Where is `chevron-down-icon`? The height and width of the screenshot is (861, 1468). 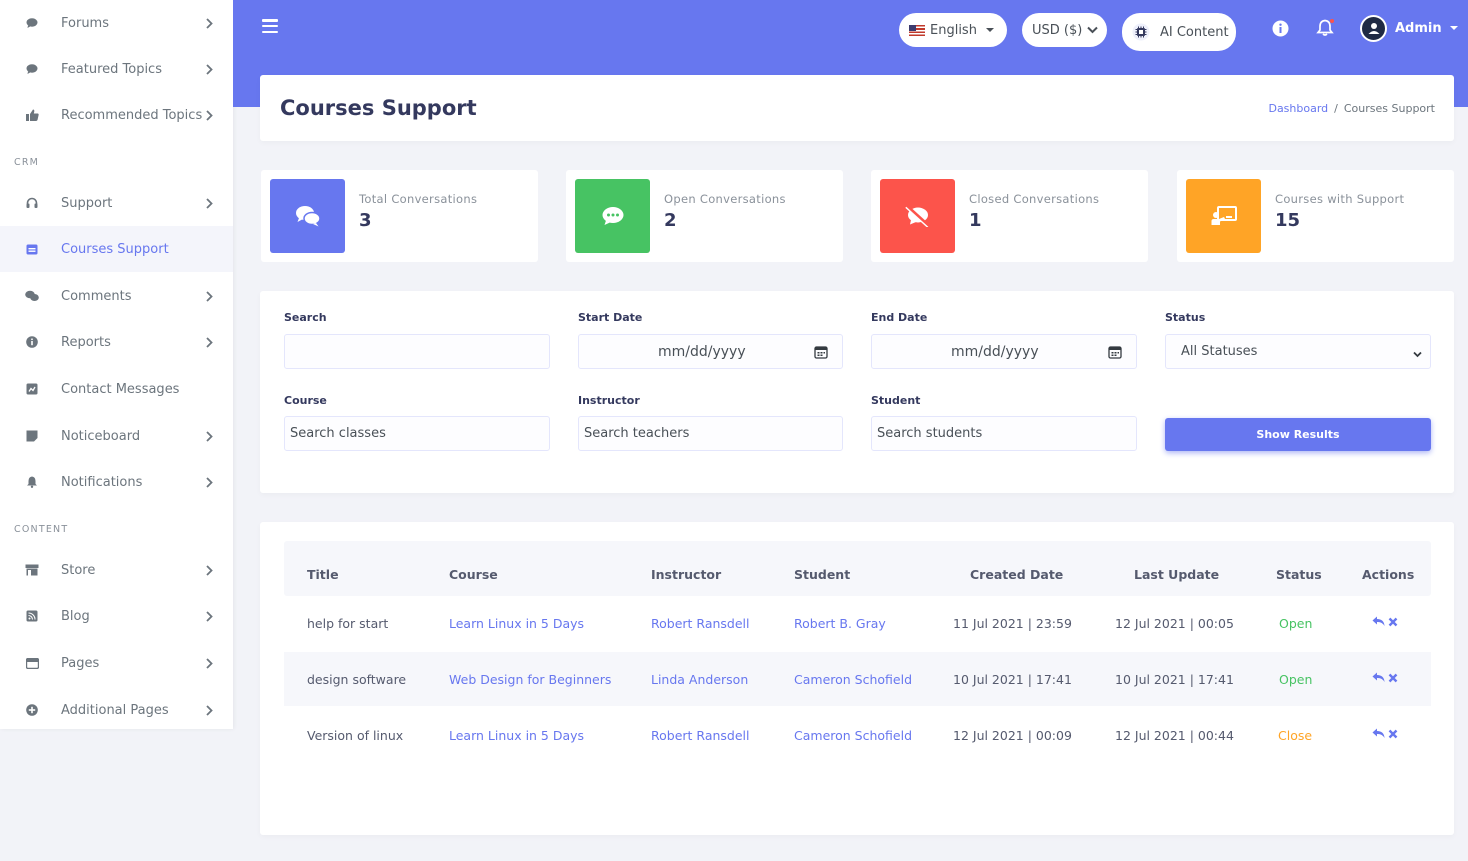 chevron-down-icon is located at coordinates (1093, 30).